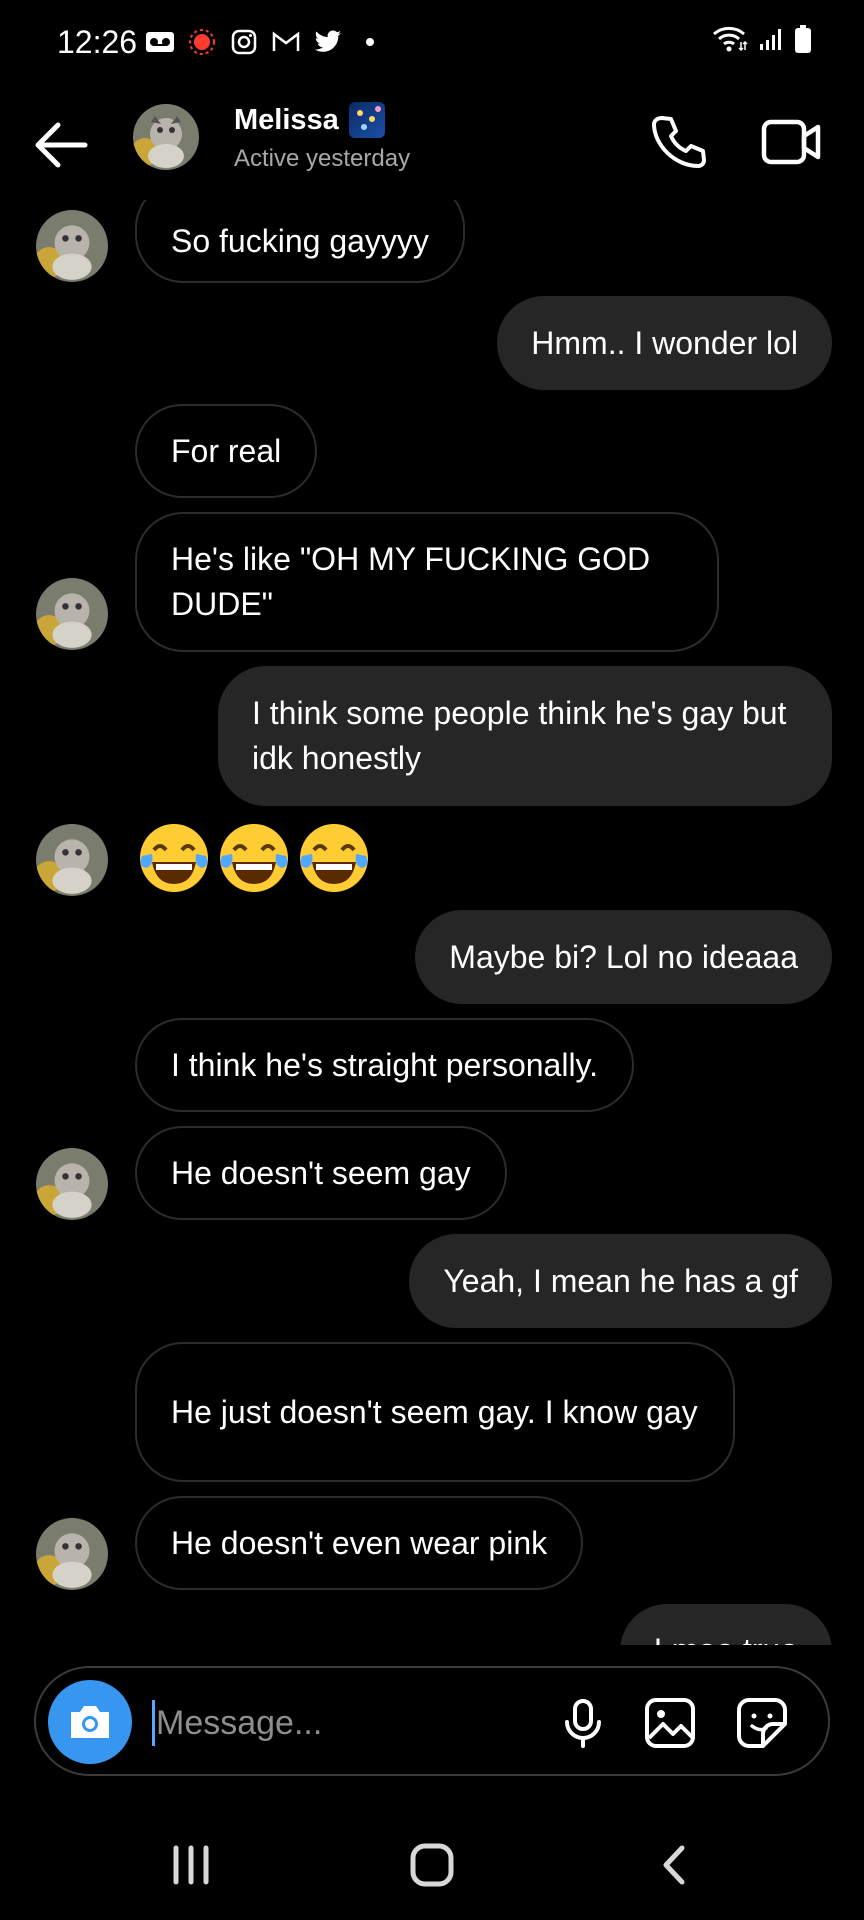 This screenshot has width=864, height=1920. I want to click on voice-message-button, so click(583, 1723).